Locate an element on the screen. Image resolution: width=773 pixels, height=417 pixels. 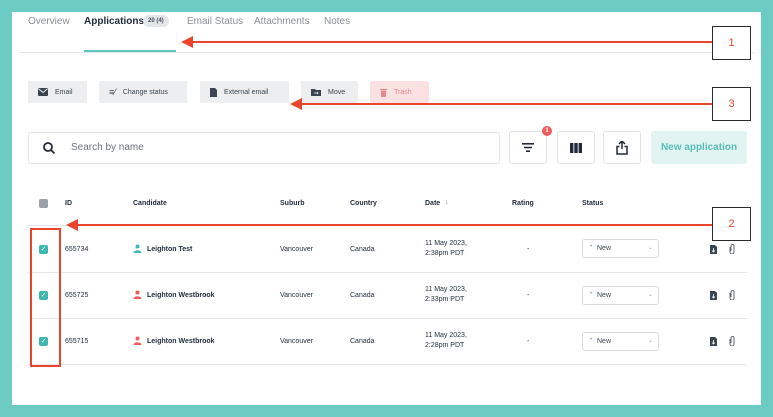
callout-3: 3 is located at coordinates (731, 104).